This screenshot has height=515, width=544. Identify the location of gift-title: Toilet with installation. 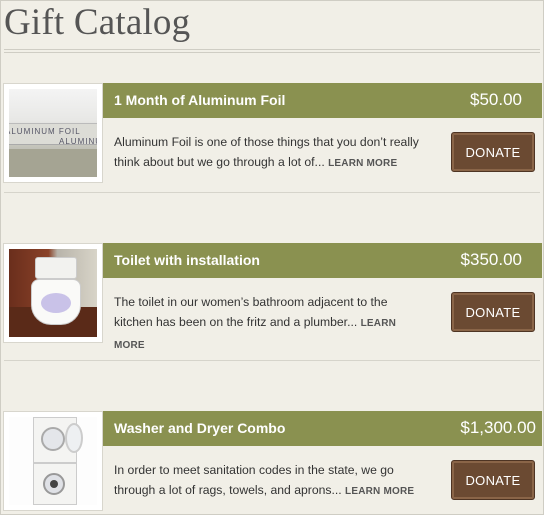
(187, 260).